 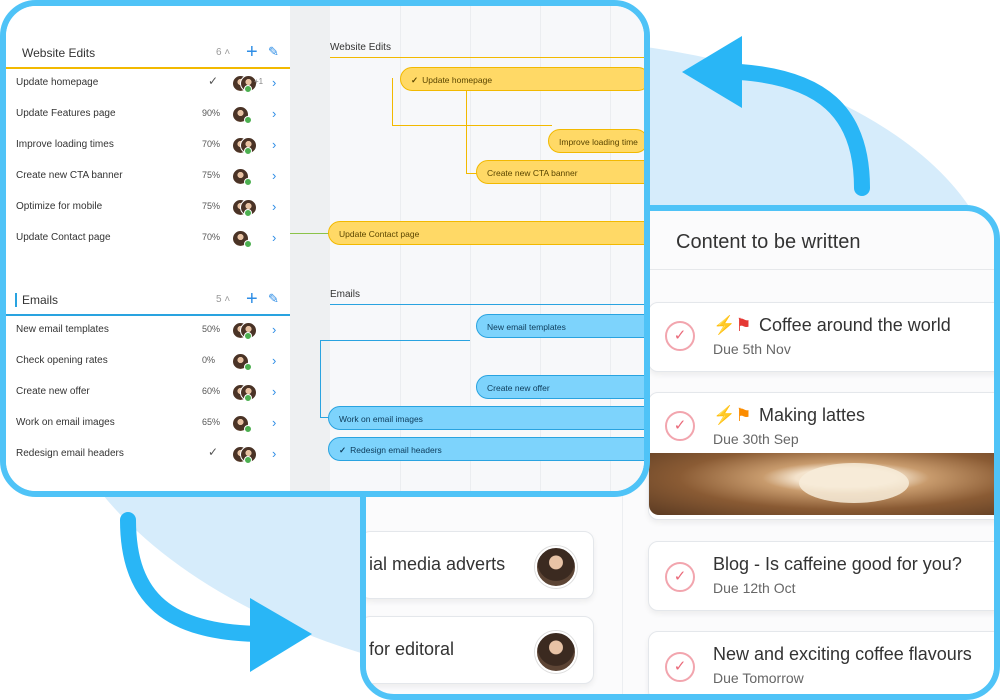 I want to click on group-header-emails: Emails 5 ˄ + ✎, so click(x=148, y=301).